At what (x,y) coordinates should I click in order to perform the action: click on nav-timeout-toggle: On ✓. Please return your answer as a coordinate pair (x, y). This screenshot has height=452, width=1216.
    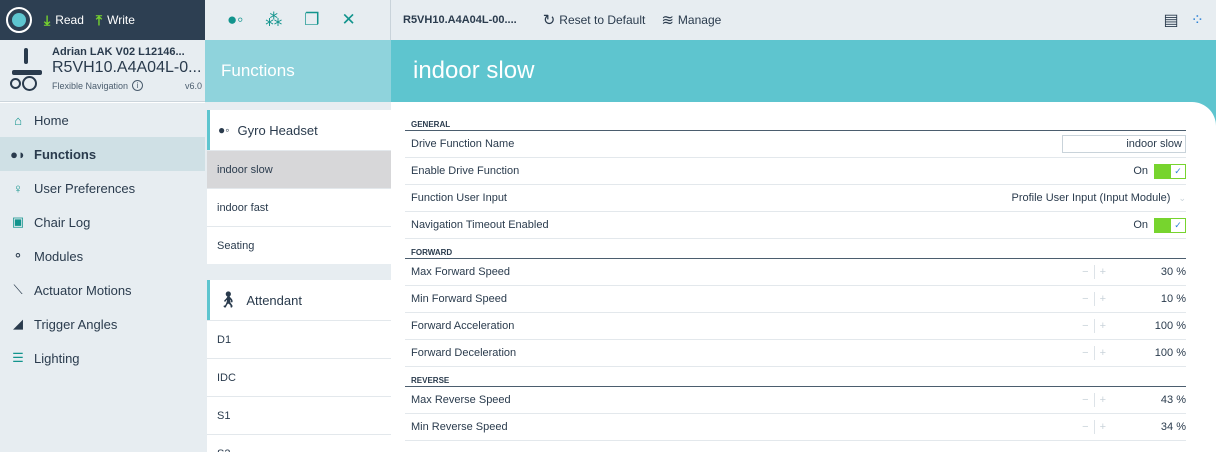
    Looking at the image, I should click on (1159, 225).